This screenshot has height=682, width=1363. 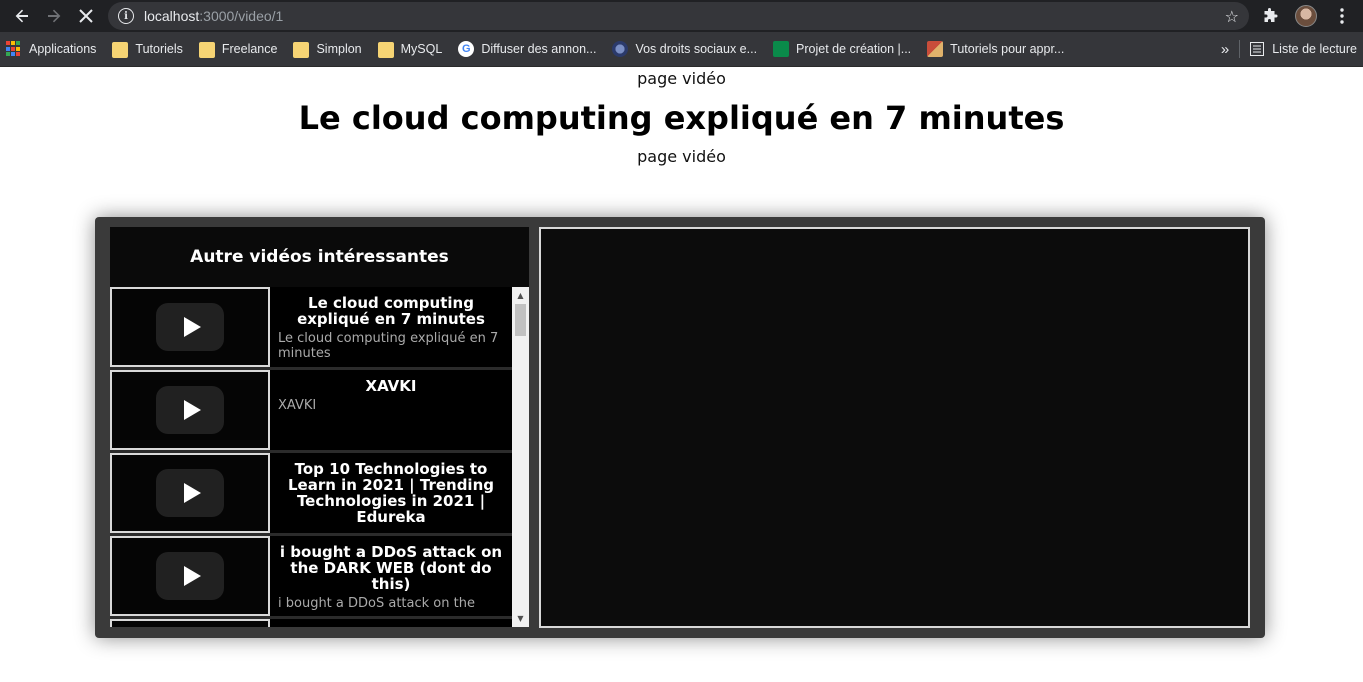 What do you see at coordinates (520, 295) in the screenshot?
I see `scroll-up-icon: ▲` at bounding box center [520, 295].